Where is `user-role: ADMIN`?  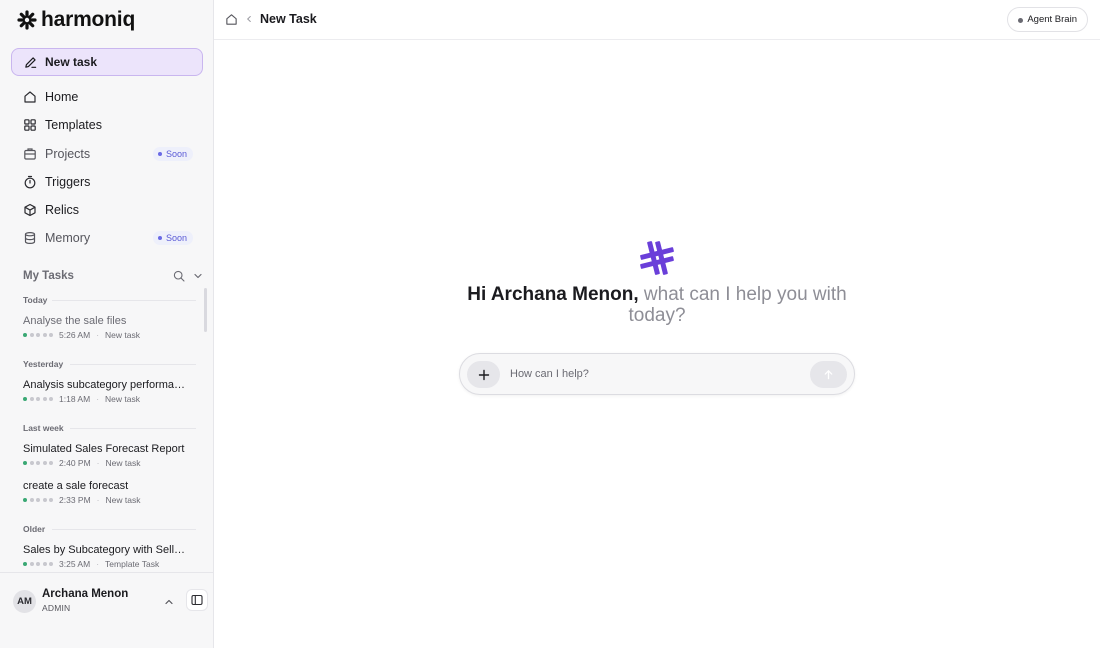
user-role: ADMIN is located at coordinates (56, 608).